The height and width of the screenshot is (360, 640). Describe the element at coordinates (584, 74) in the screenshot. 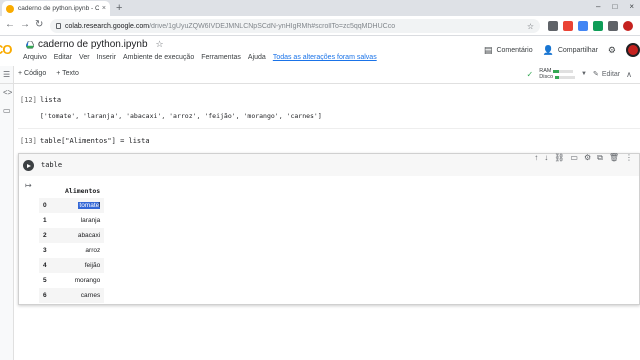

I see `runtime-dropdown-icon: ▼` at that location.